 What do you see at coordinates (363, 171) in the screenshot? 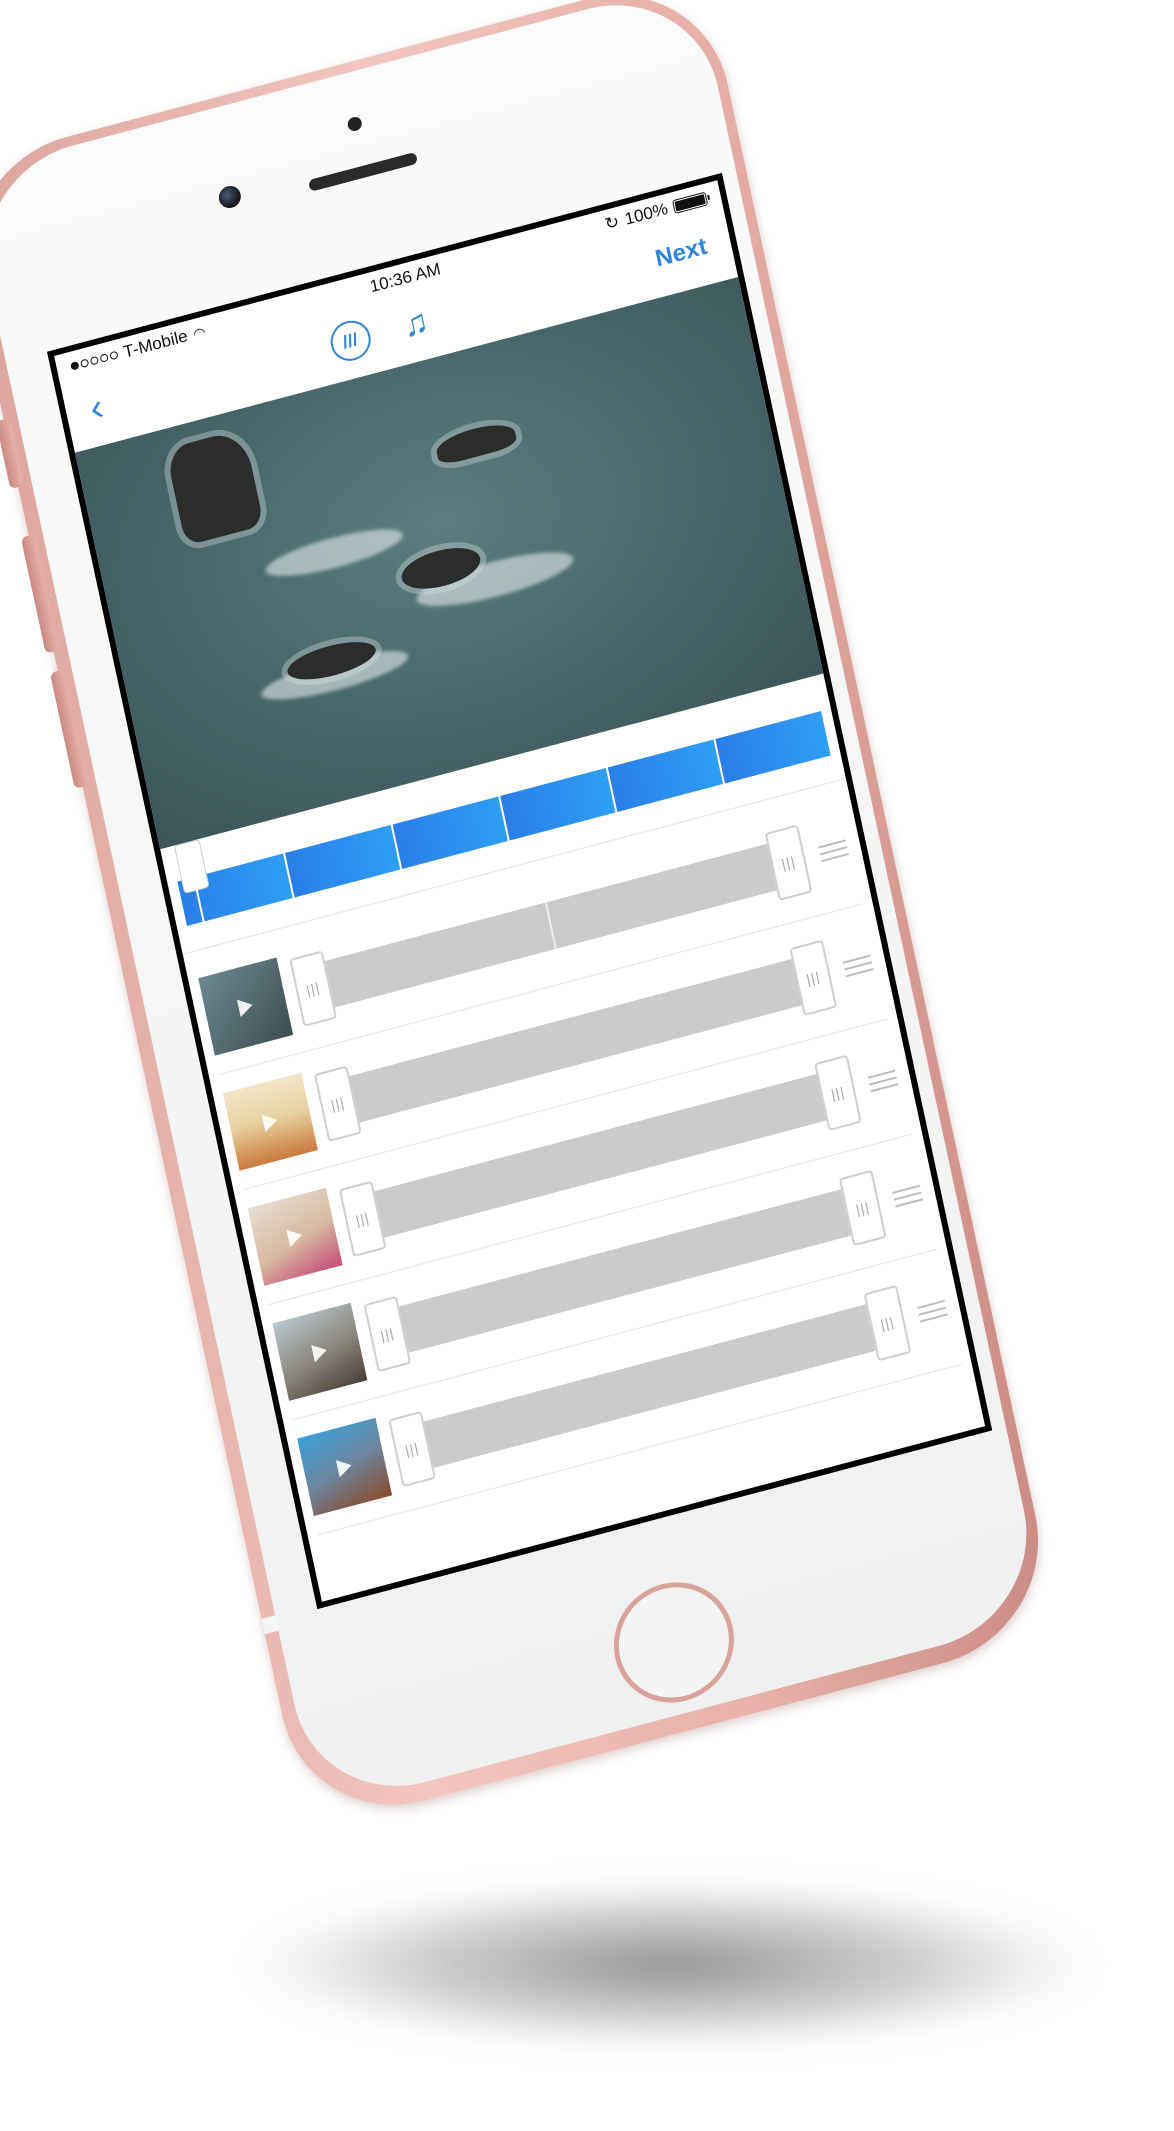
I see `earpiece-speaker` at bounding box center [363, 171].